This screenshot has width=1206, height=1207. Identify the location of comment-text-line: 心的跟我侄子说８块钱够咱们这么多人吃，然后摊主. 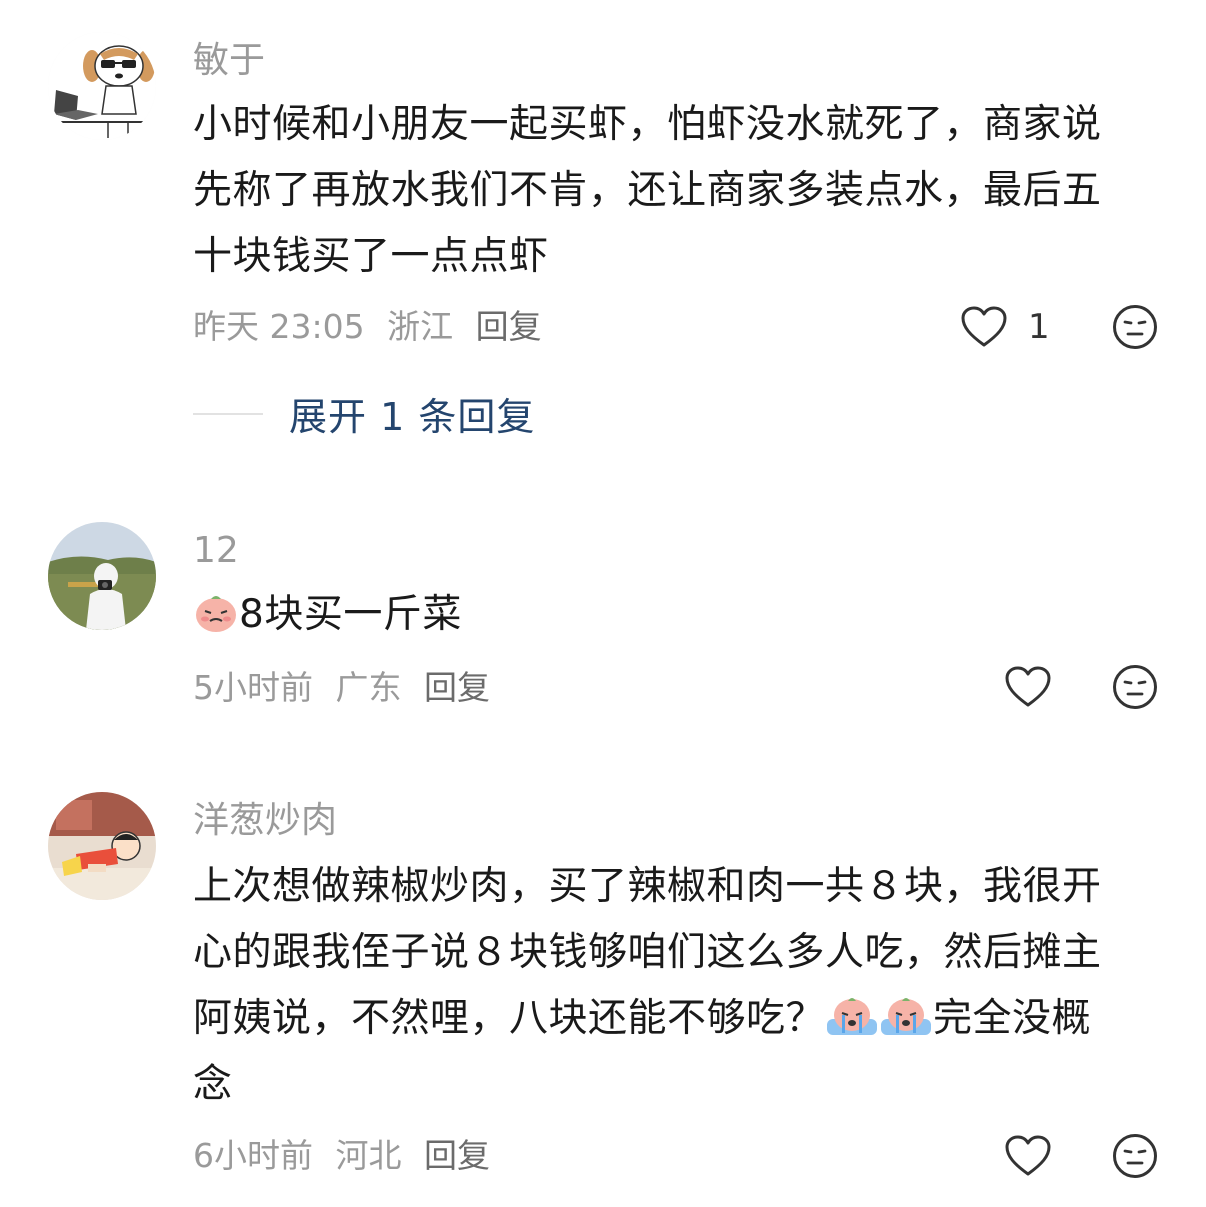
(647, 952).